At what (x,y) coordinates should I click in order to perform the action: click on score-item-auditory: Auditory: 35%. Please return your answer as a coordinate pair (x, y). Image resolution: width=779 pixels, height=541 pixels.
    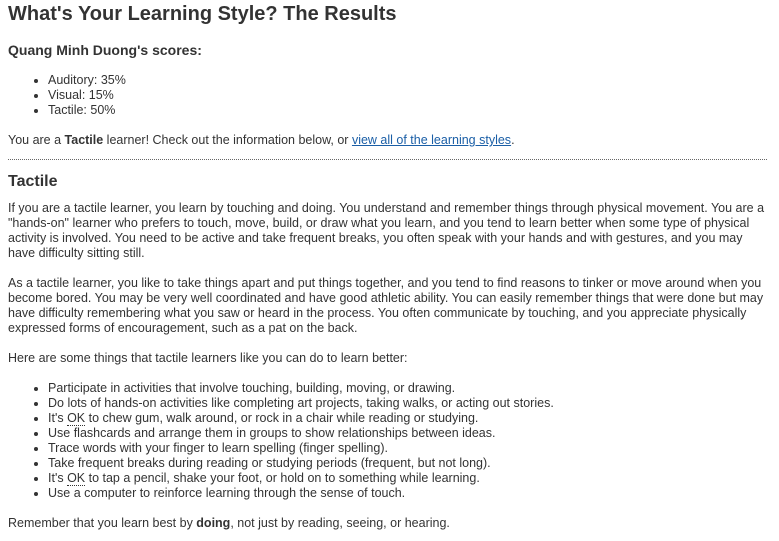
    Looking at the image, I should click on (409, 80).